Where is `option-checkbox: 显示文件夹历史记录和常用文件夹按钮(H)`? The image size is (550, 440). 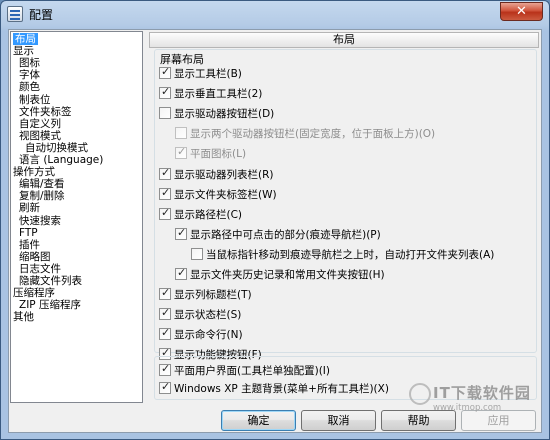 option-checkbox: 显示文件夹历史记录和常用文件夹按钮(H) is located at coordinates (280, 274).